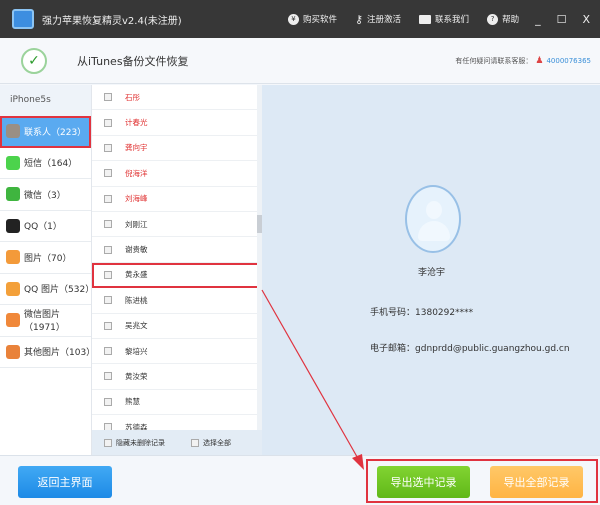 The width and height of the screenshot is (600, 505). What do you see at coordinates (452, 20) in the screenshot?
I see `contact-label: 联系我们` at bounding box center [452, 20].